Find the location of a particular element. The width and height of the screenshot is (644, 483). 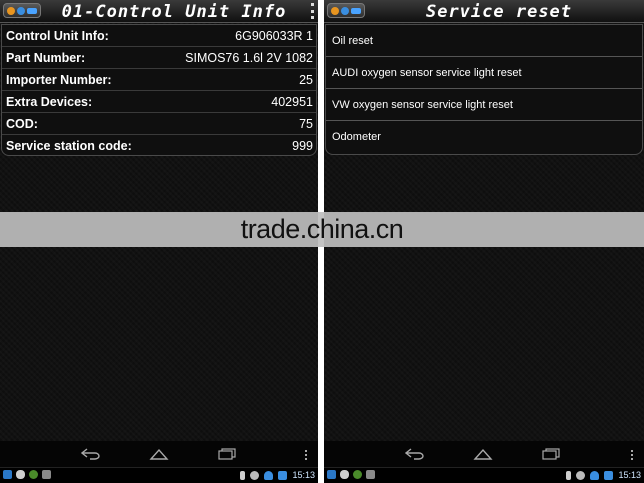

info-row: Control Unit Info: 6G906033R 1 is located at coordinates (159, 36).